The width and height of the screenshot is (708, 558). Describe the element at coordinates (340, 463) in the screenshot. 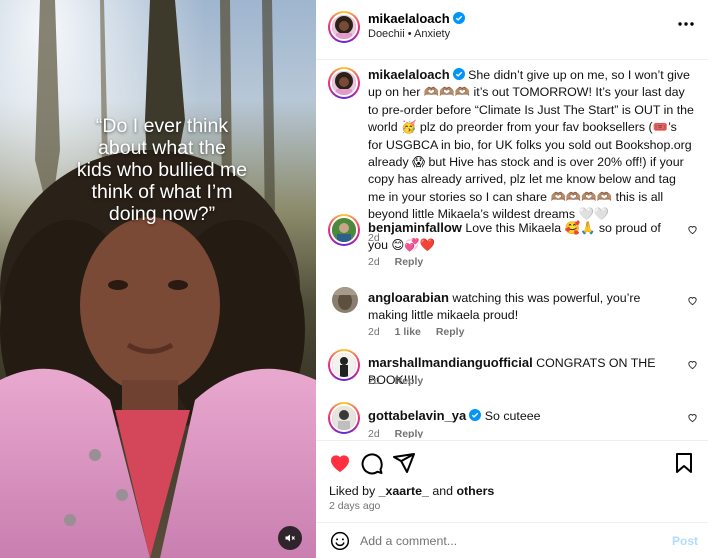

I see `heart-filled-icon` at that location.